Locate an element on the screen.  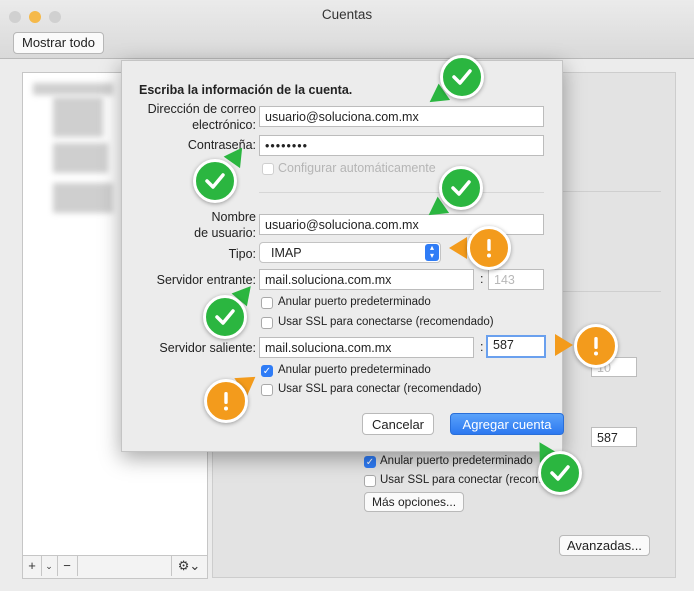
email-label: Dirección de correo electrónico: is located at coordinates (202, 117).